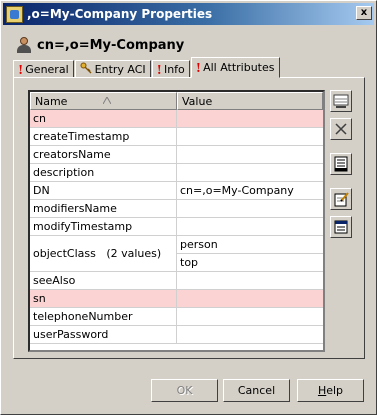 The height and width of the screenshot is (415, 377). What do you see at coordinates (239, 67) in the screenshot?
I see `tab-label: All Attributes` at bounding box center [239, 67].